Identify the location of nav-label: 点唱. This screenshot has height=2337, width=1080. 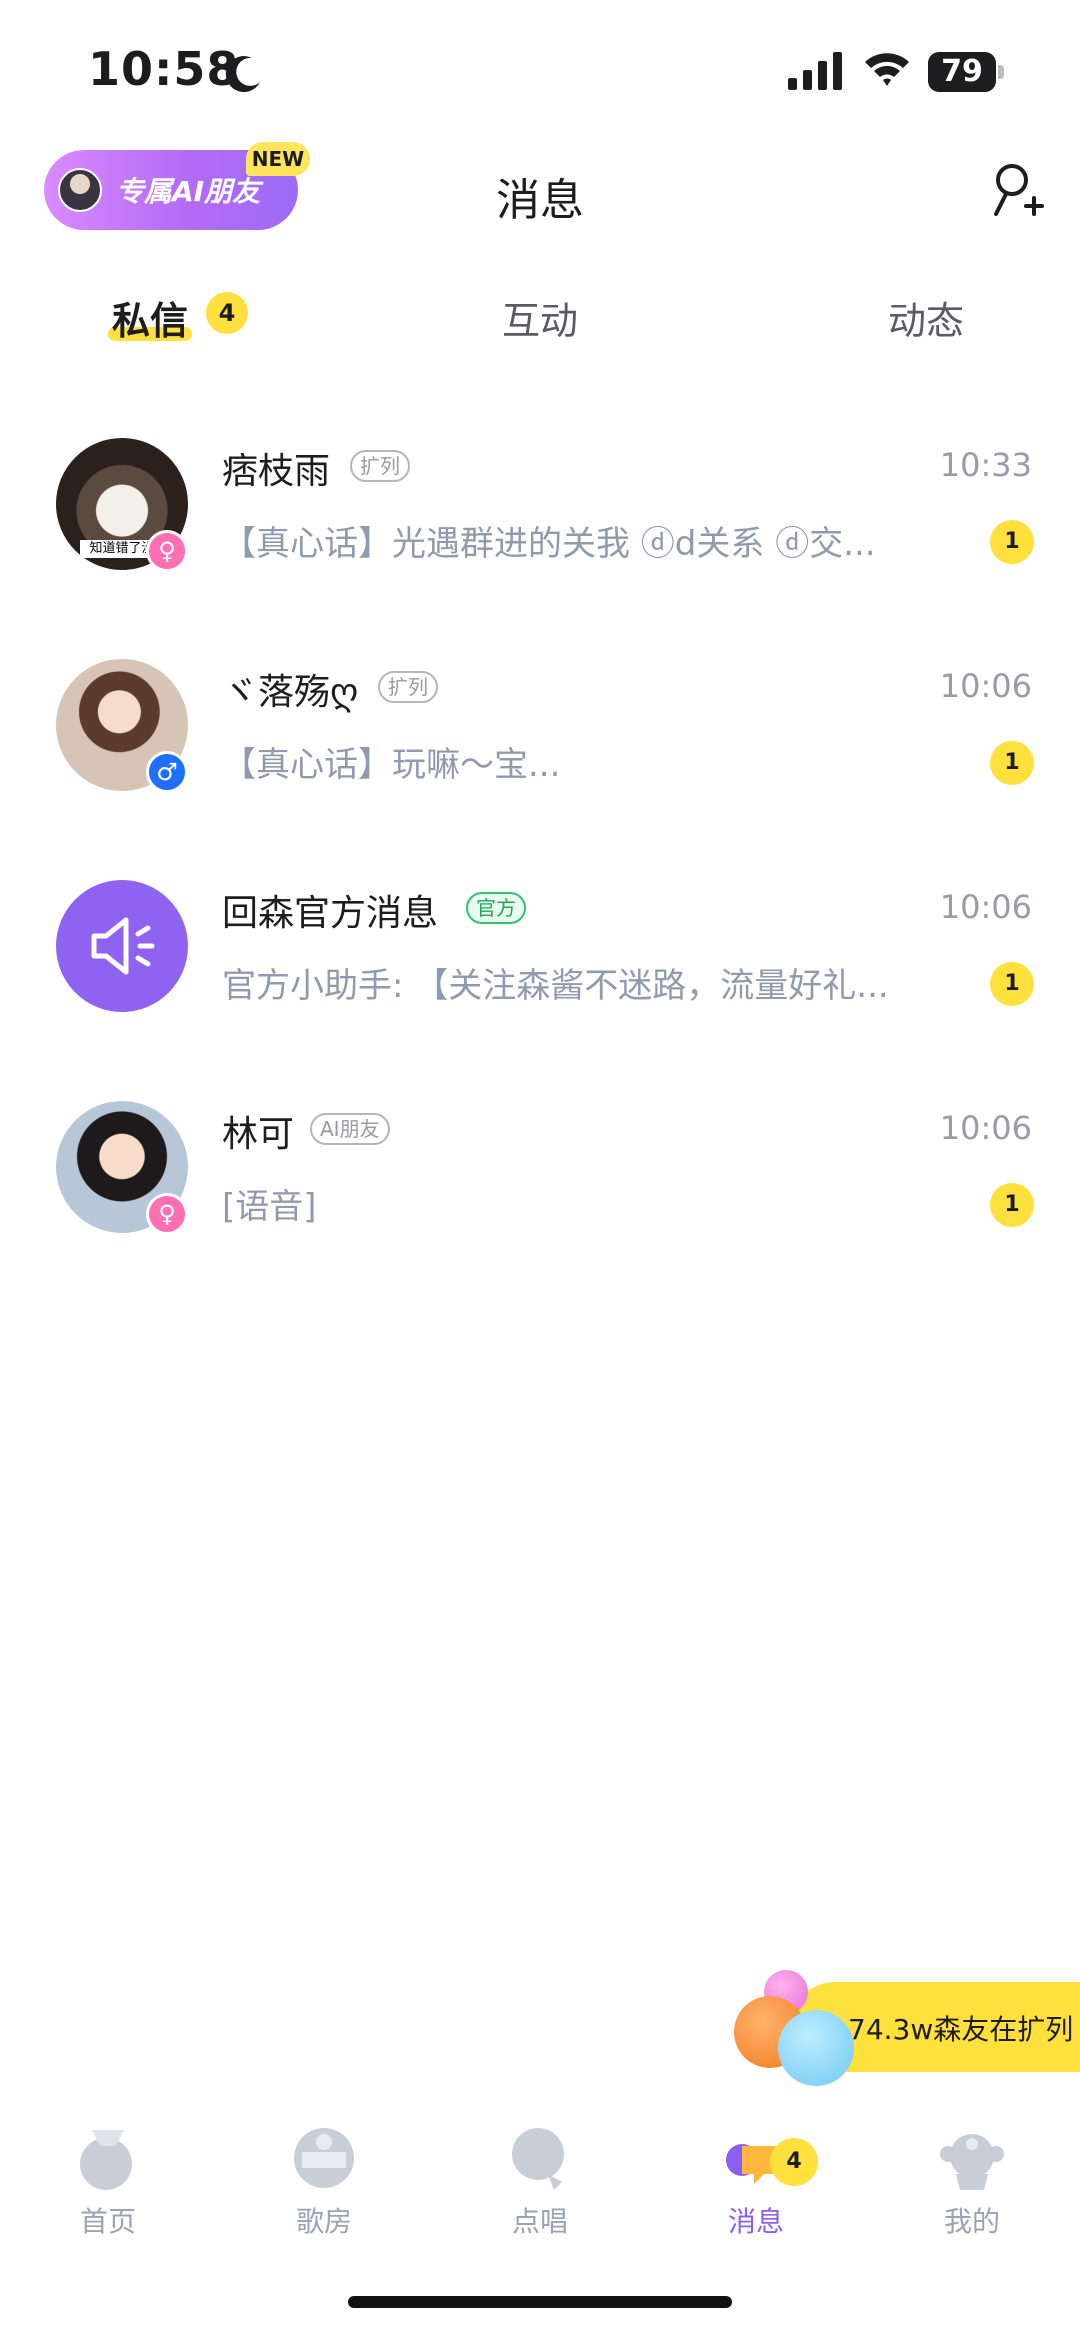
(539, 2221).